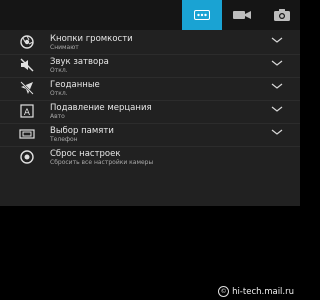 This screenshot has height=300, width=320. I want to click on setting-value: Сбросить все настройки камеры, so click(102, 162).